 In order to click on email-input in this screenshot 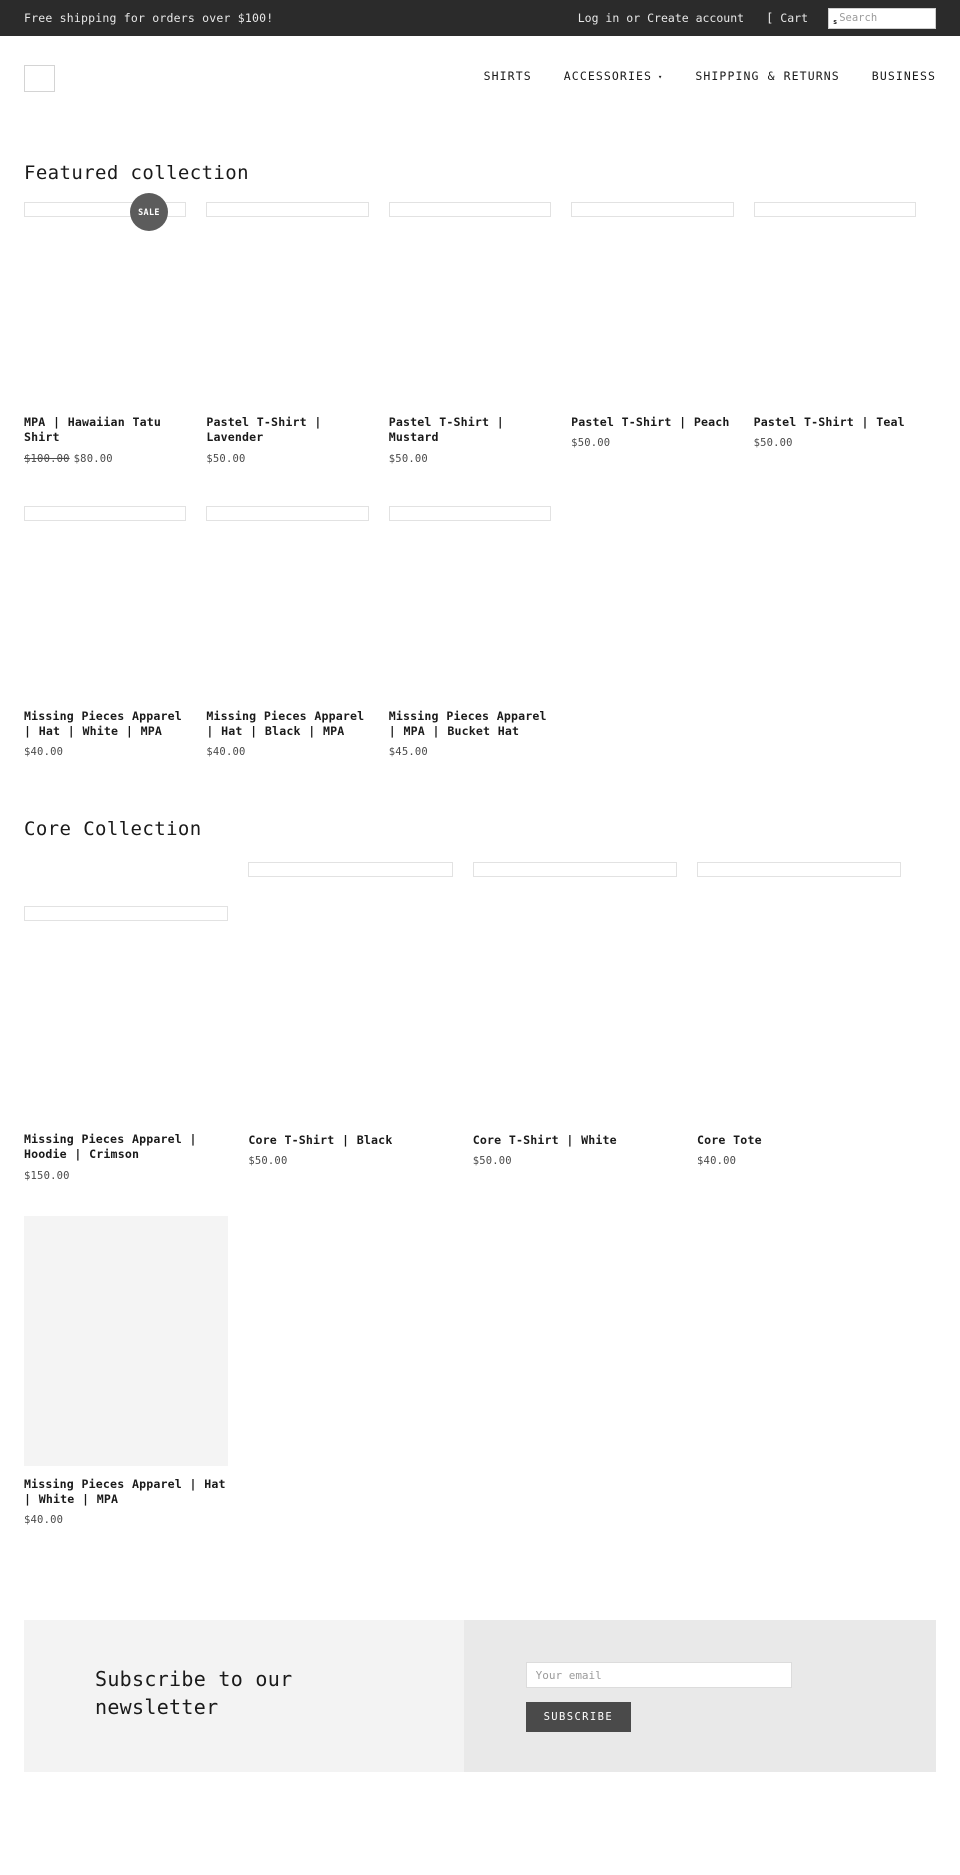, I will do `click(658, 1675)`.